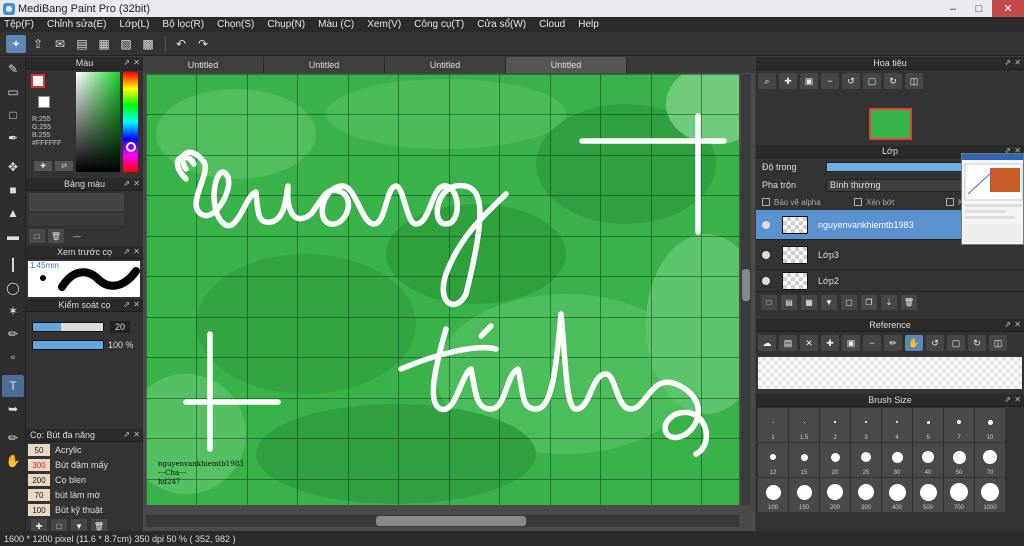 The width and height of the screenshot is (1024, 546). Describe the element at coordinates (959, 425) in the screenshot. I see `brush-size-cell: 7` at that location.